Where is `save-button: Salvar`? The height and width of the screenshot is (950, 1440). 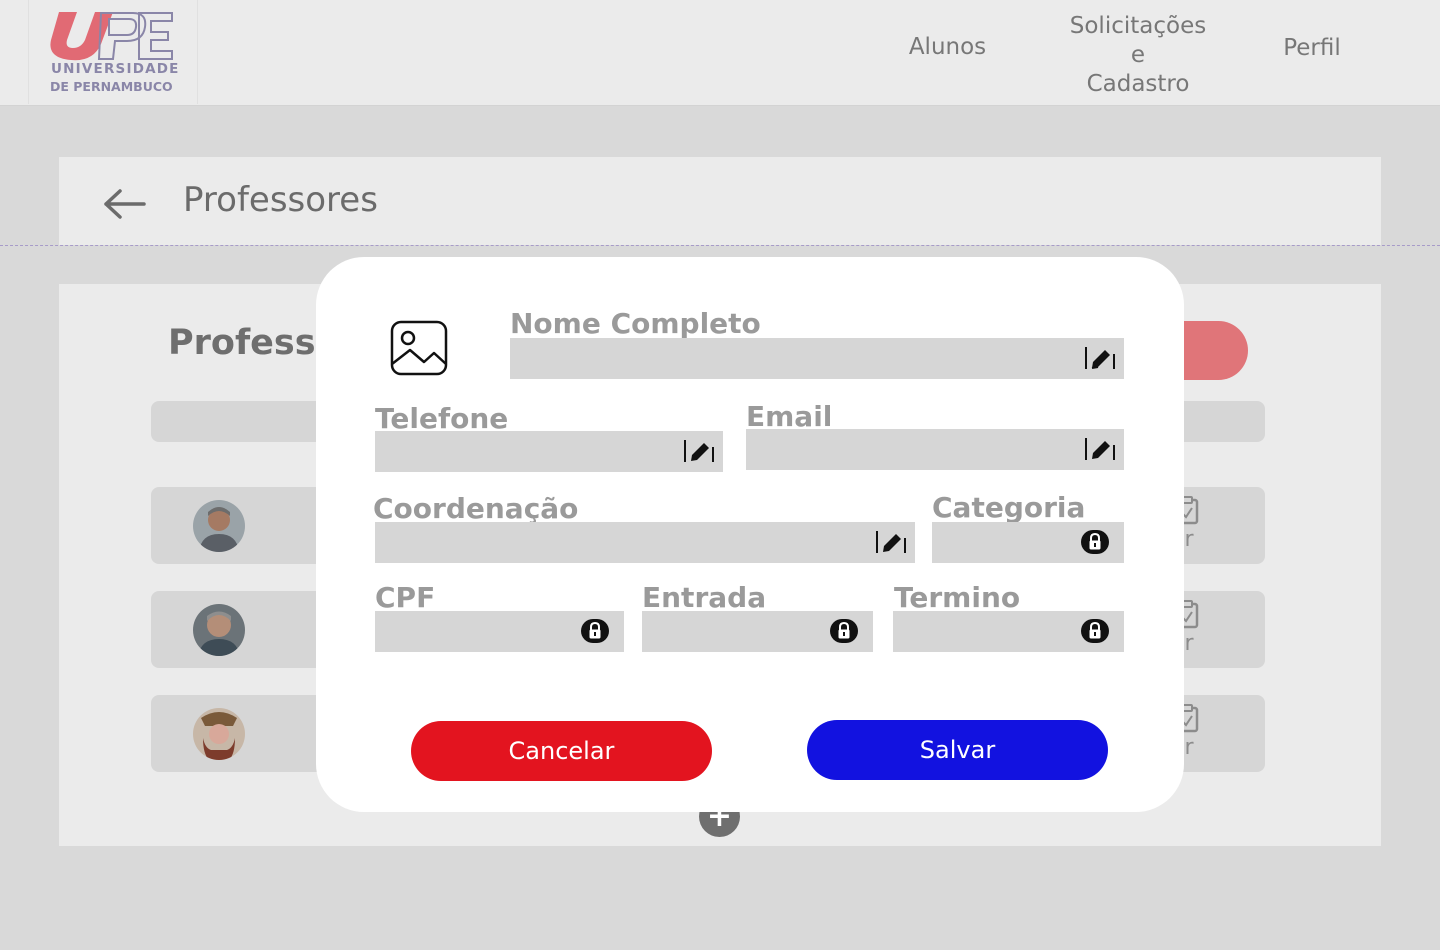 save-button: Salvar is located at coordinates (957, 750).